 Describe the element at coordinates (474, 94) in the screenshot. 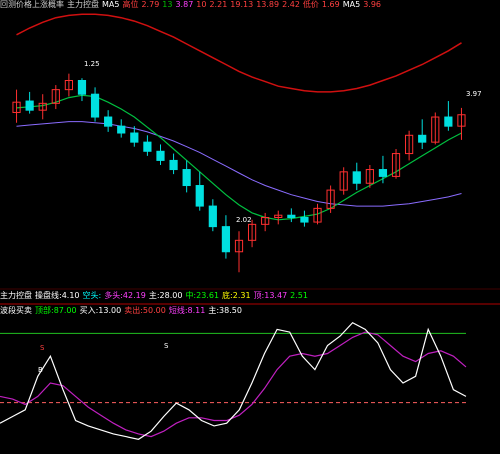

I see `price-high-label: 3.97` at that location.